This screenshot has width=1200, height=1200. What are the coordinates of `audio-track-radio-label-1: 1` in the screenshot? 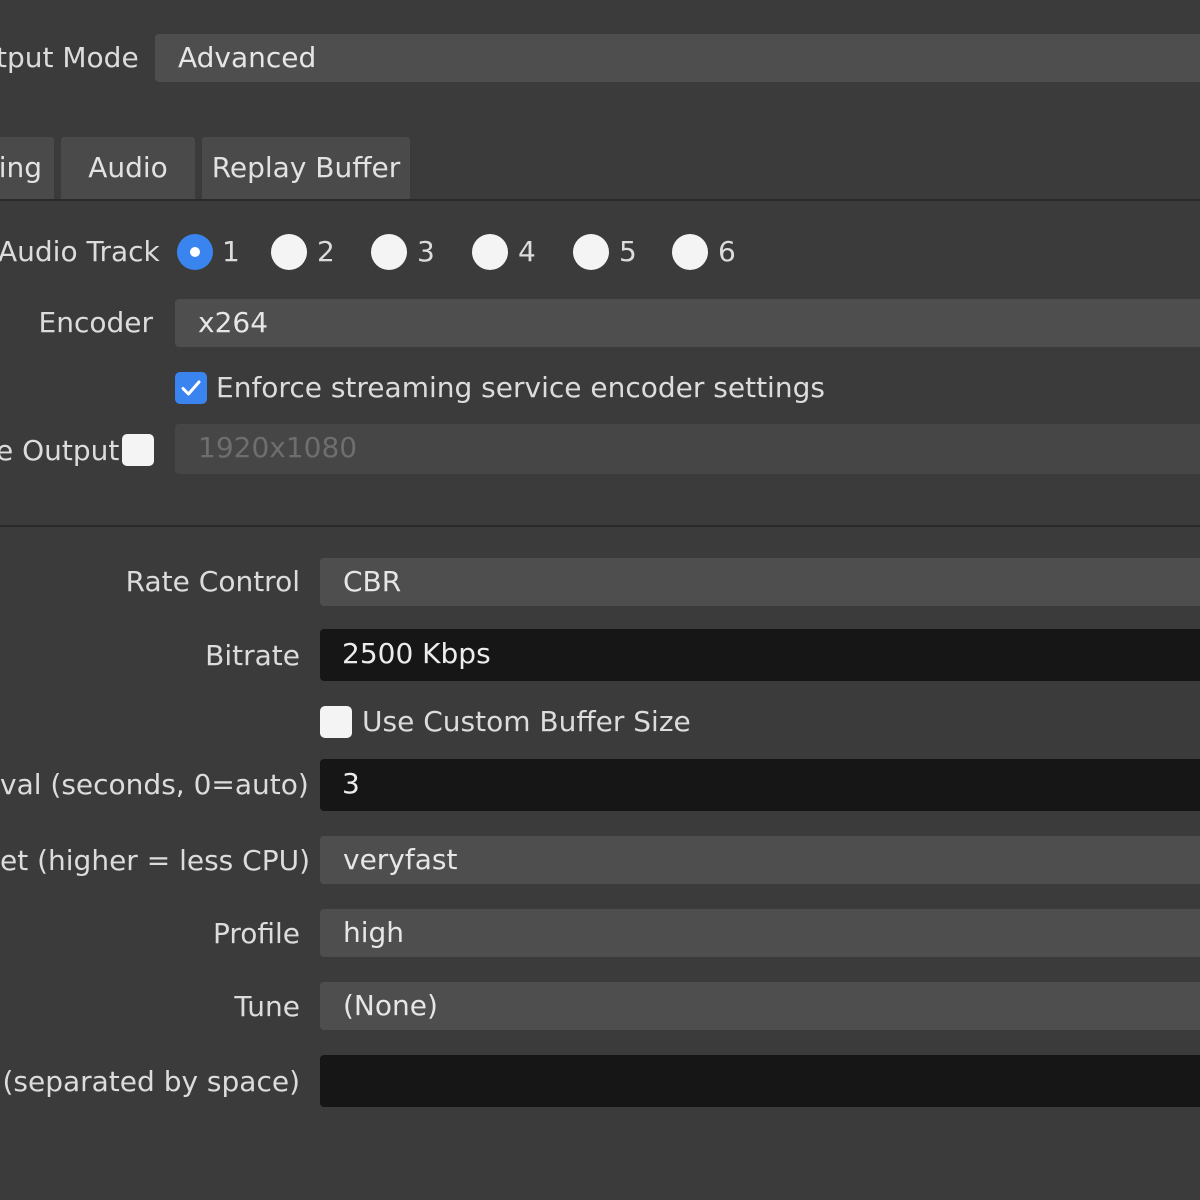 It's located at (231, 251).